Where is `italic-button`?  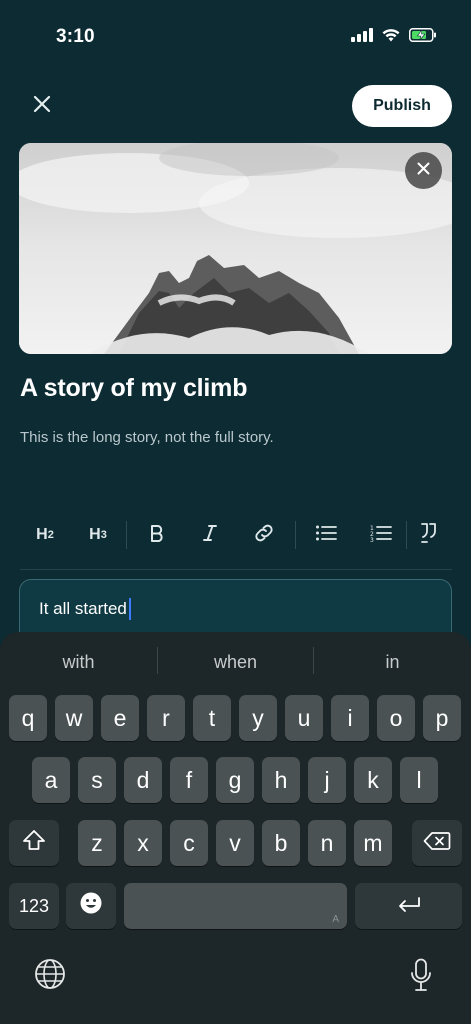 italic-button is located at coordinates (210, 535).